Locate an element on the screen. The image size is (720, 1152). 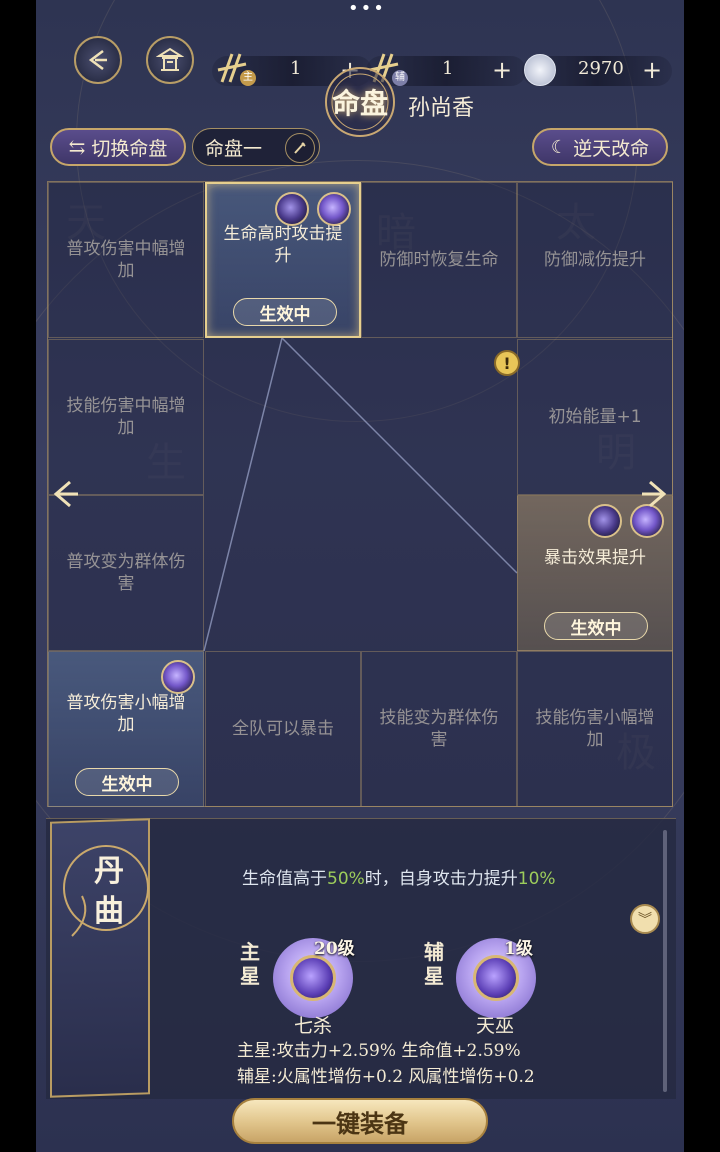
cell-label: 普攻伤害小幅增加 is located at coordinates (126, 714).